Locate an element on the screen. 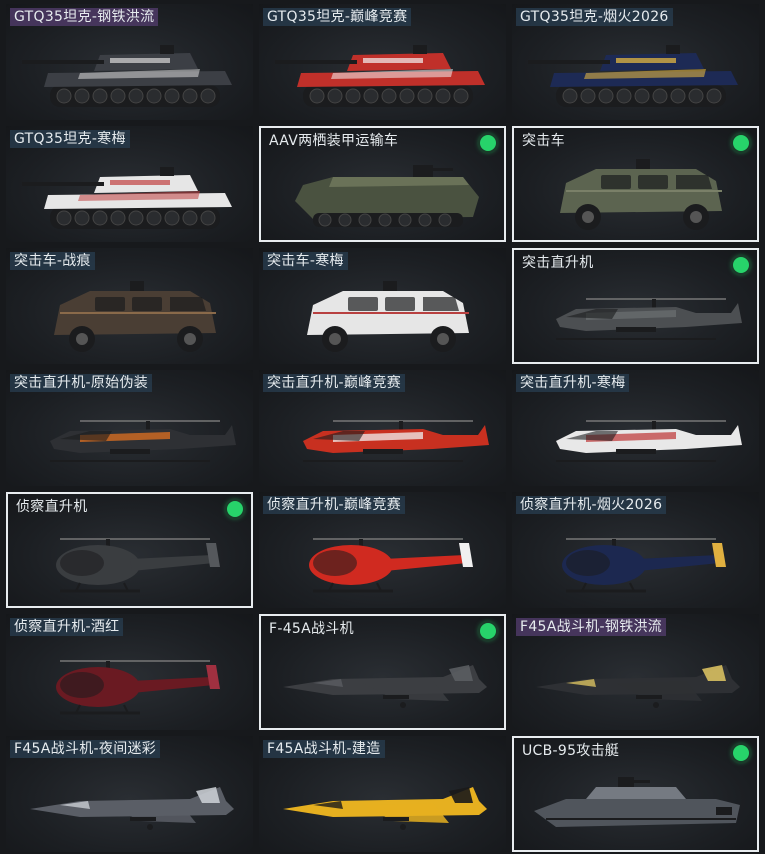 Image resolution: width=765 pixels, height=854 pixels. vehicle-card: F45A战斗机-钢铁洪流 is located at coordinates (635, 672).